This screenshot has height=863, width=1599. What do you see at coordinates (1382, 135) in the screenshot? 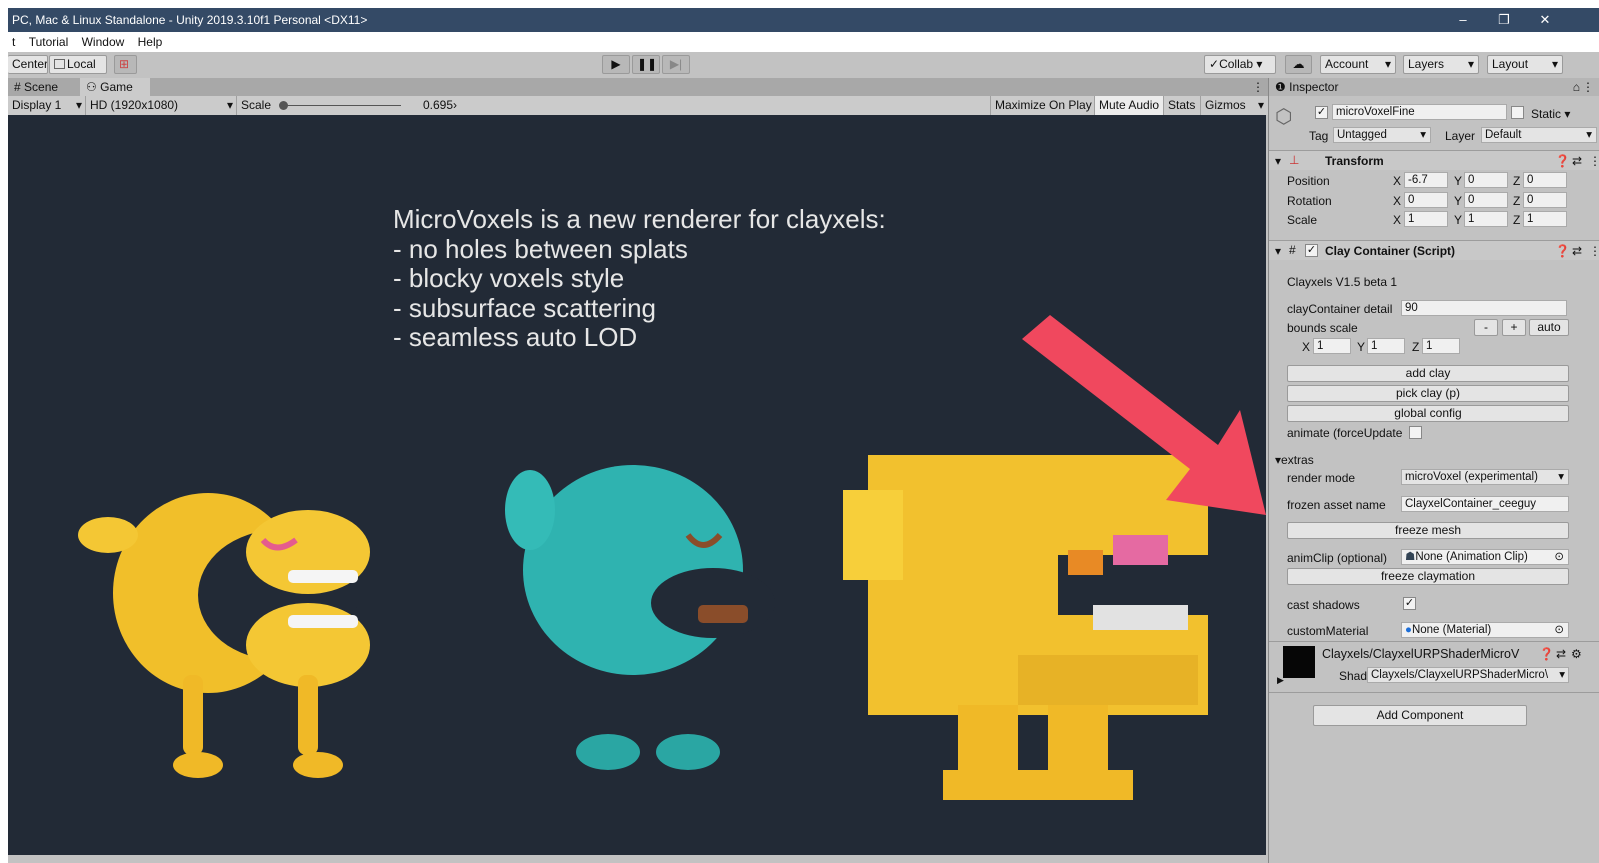
I see `tag-dropdown: Untagged ▾` at bounding box center [1382, 135].